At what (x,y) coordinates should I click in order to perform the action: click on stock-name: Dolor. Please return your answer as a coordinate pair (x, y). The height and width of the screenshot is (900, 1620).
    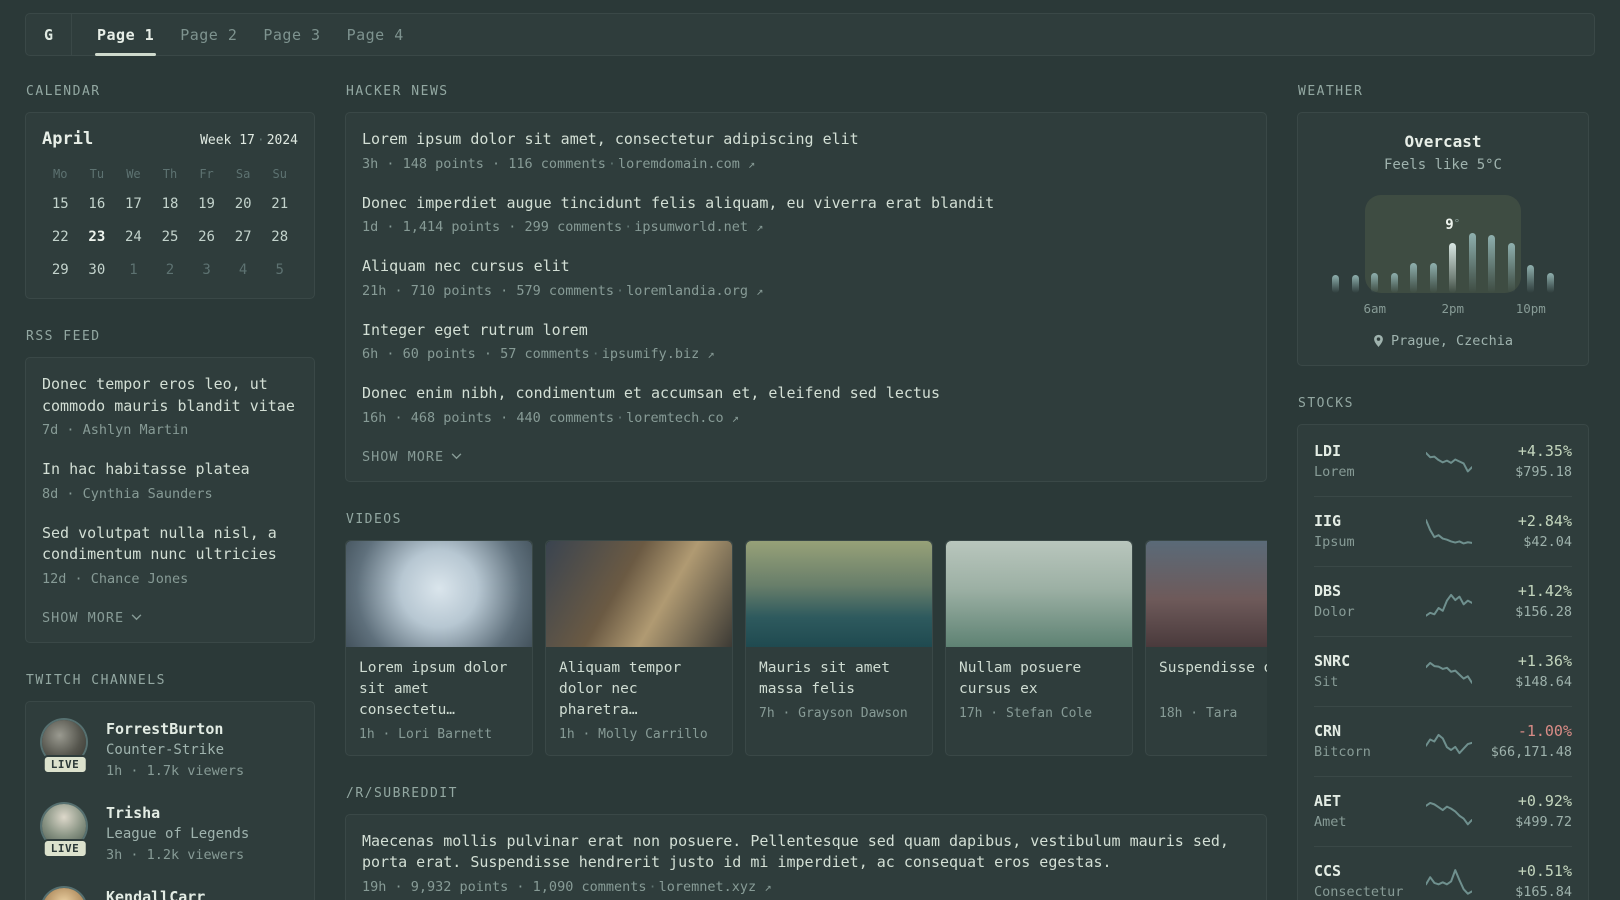
    Looking at the image, I should click on (1334, 612).